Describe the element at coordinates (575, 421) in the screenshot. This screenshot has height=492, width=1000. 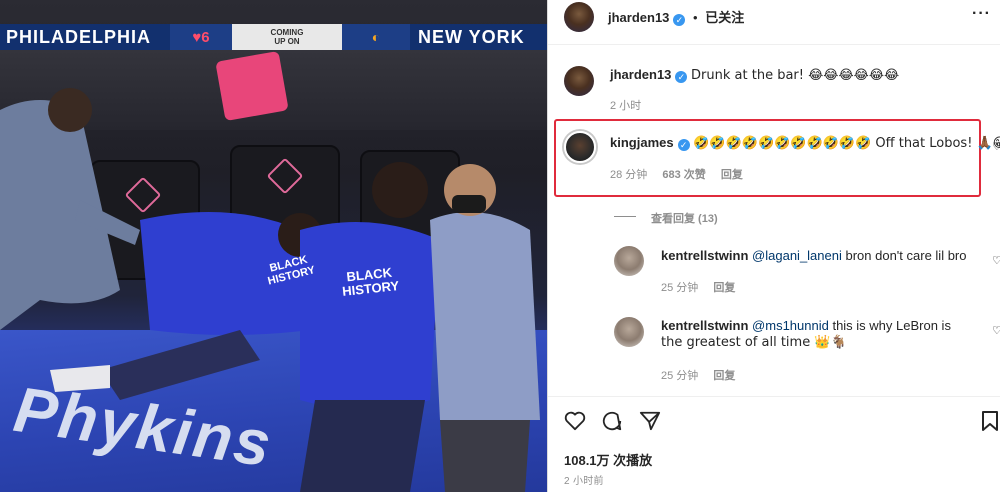
I see `like-heart-icon` at that location.